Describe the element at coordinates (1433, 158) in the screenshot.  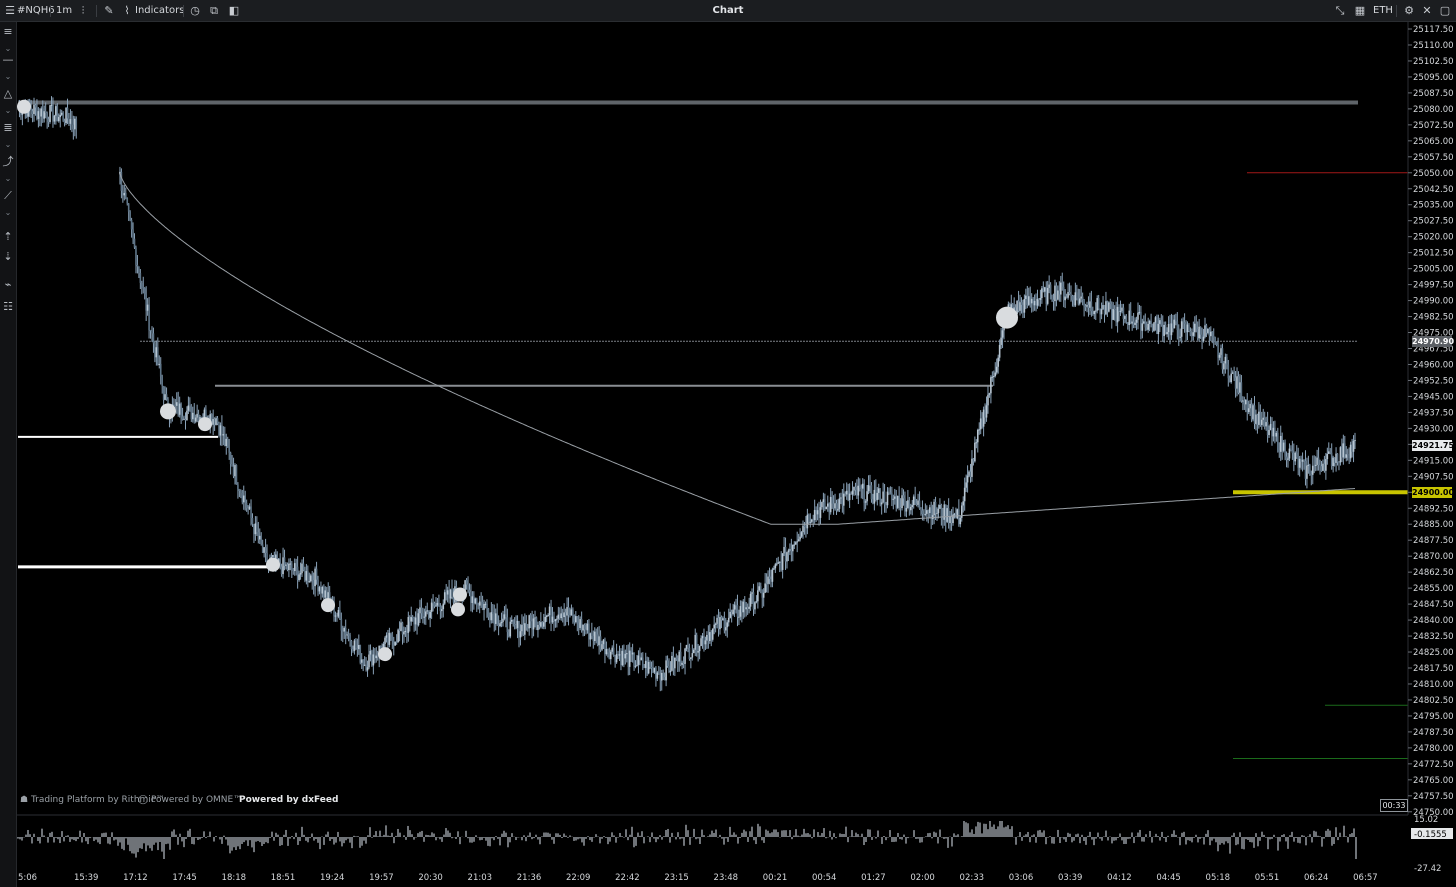
I see `price-tick-label: 25057.50` at that location.